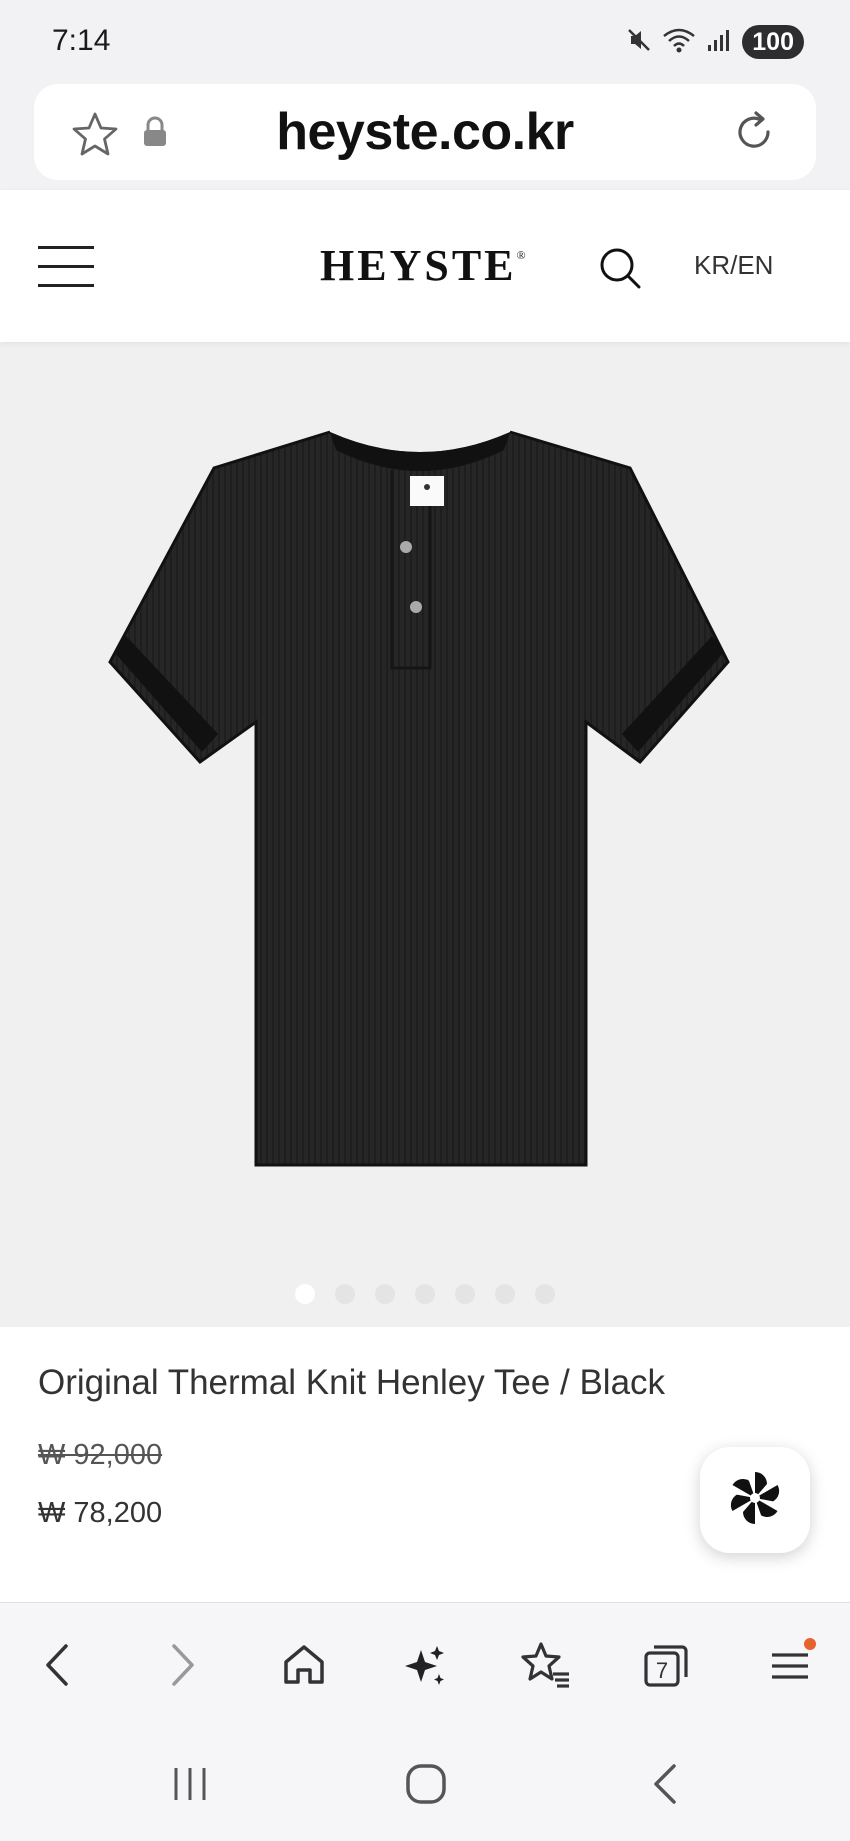 This screenshot has height=1841, width=850. What do you see at coordinates (754, 134) in the screenshot?
I see `reload-icon` at bounding box center [754, 134].